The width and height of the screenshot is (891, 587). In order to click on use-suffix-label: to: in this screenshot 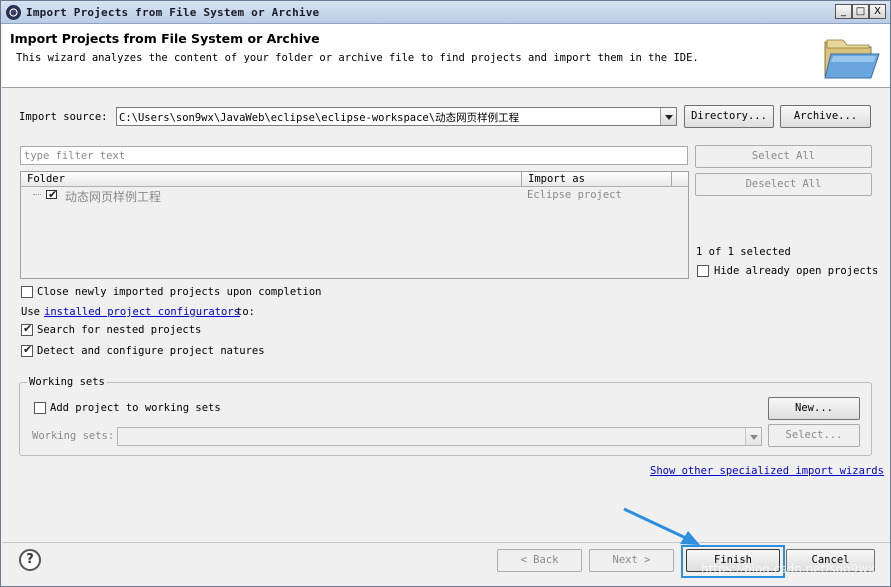, I will do `click(245, 312)`.